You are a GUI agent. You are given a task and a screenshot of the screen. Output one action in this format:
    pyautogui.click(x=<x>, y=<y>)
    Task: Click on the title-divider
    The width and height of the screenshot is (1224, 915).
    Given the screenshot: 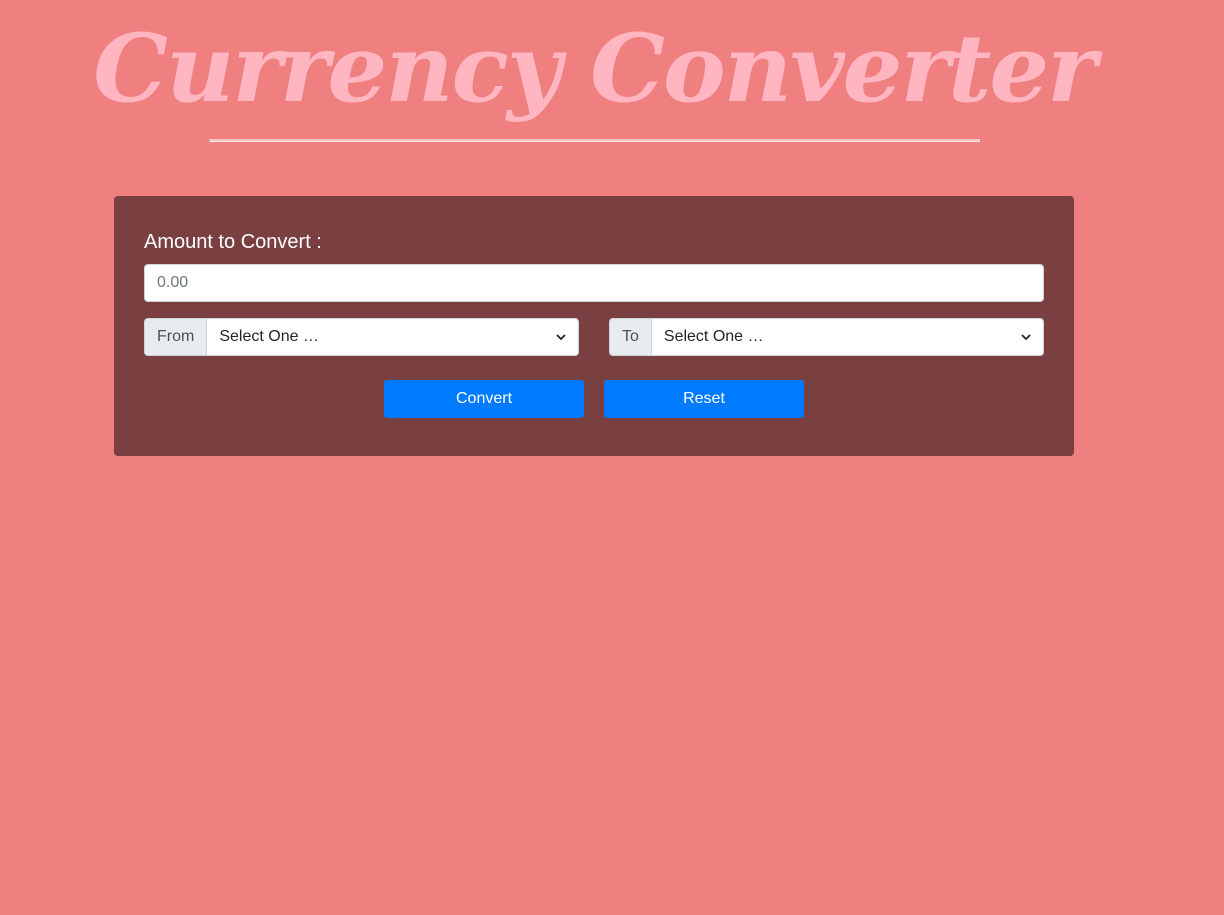 What is the action you would take?
    pyautogui.click(x=594, y=140)
    